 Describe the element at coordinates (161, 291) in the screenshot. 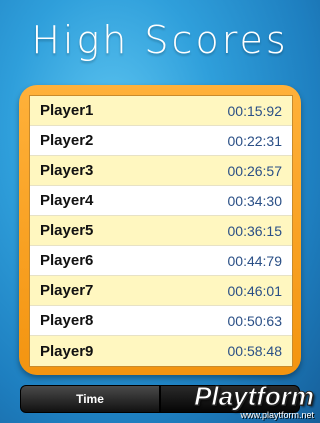

I see `score-row: Player7 00:46:01` at that location.